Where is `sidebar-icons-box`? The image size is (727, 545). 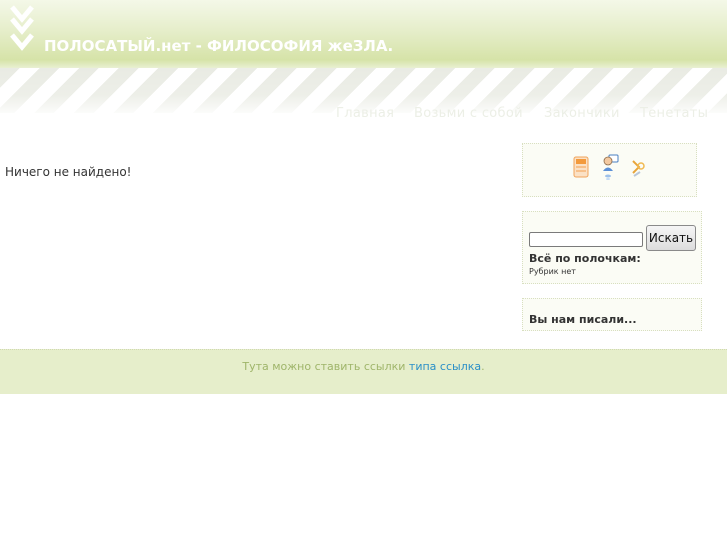 sidebar-icons-box is located at coordinates (609, 170).